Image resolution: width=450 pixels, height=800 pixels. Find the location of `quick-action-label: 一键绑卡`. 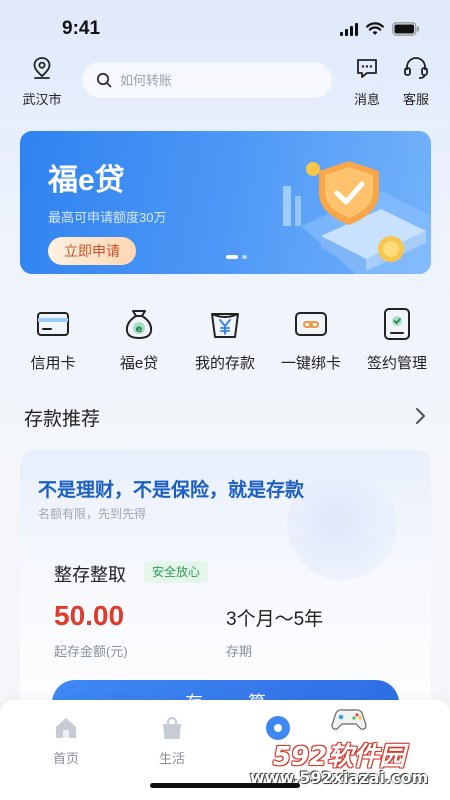

quick-action-label: 一键绑卡 is located at coordinates (310, 363).